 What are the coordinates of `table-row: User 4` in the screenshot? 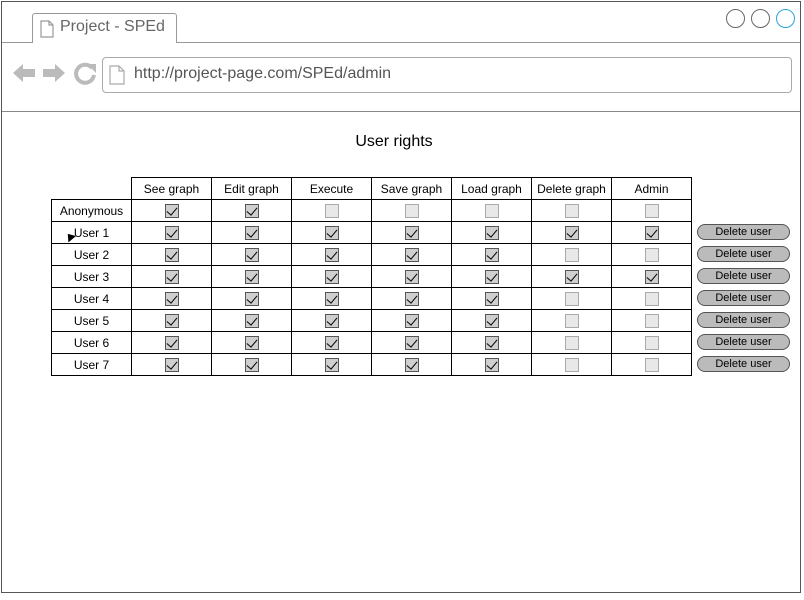 It's located at (371, 298).